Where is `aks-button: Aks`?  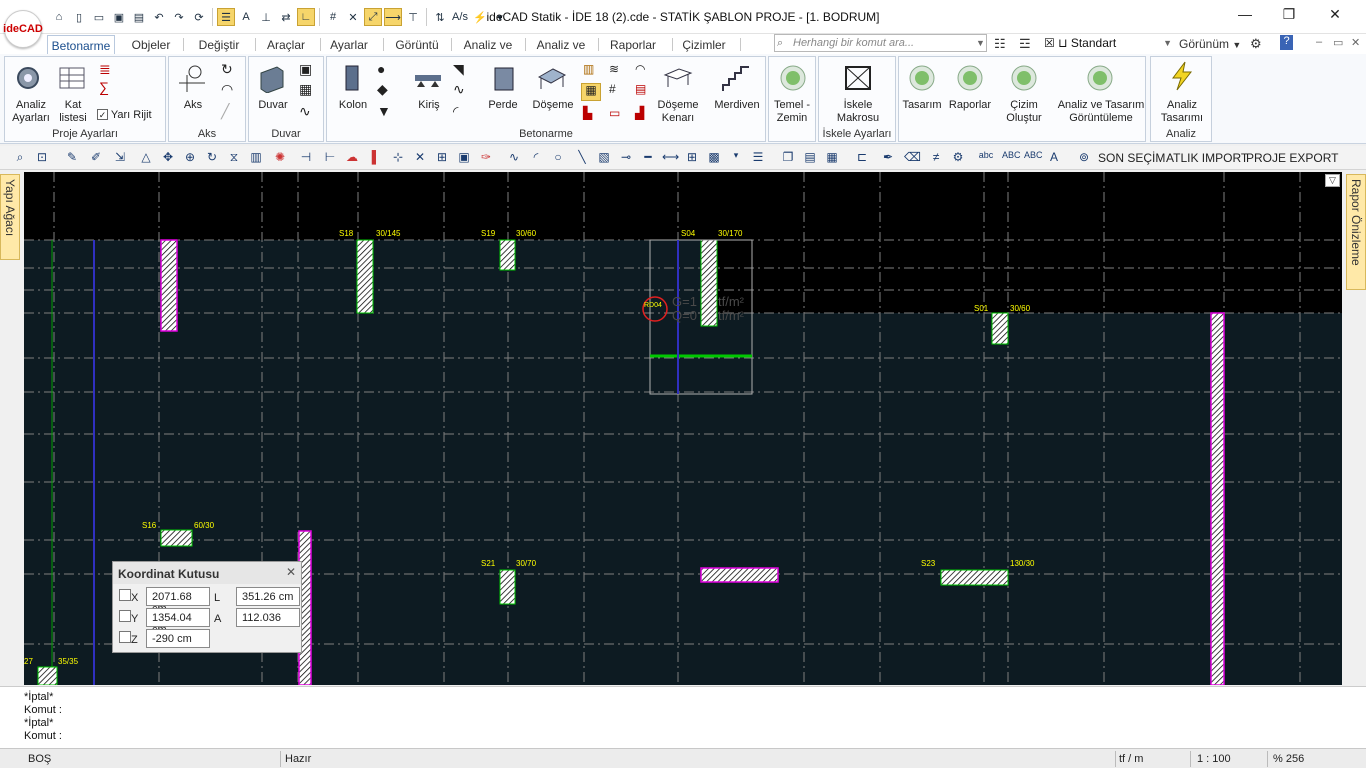 aks-button: Aks is located at coordinates (193, 105).